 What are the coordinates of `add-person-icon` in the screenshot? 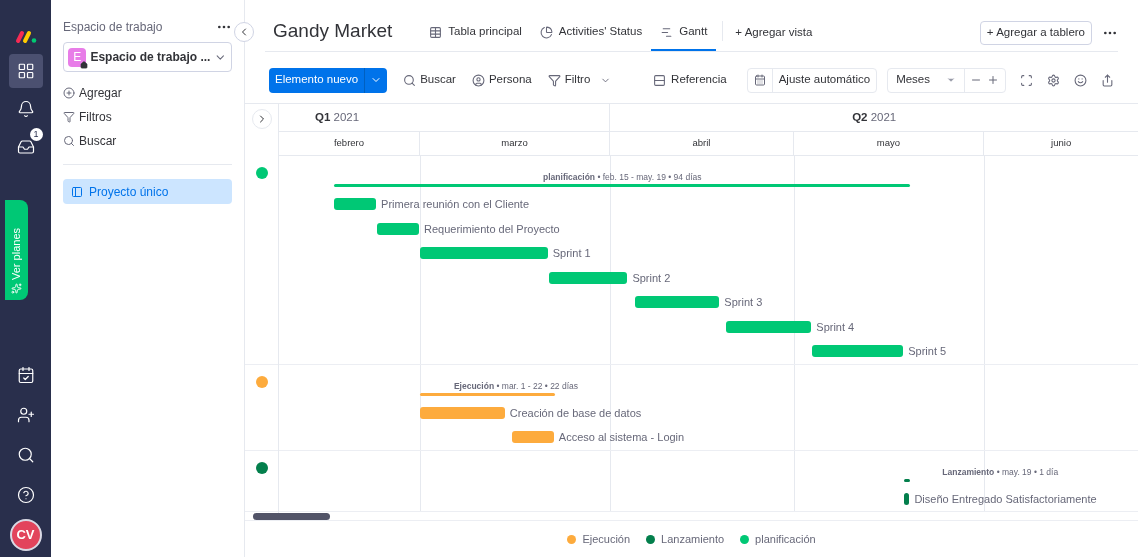 It's located at (25, 415).